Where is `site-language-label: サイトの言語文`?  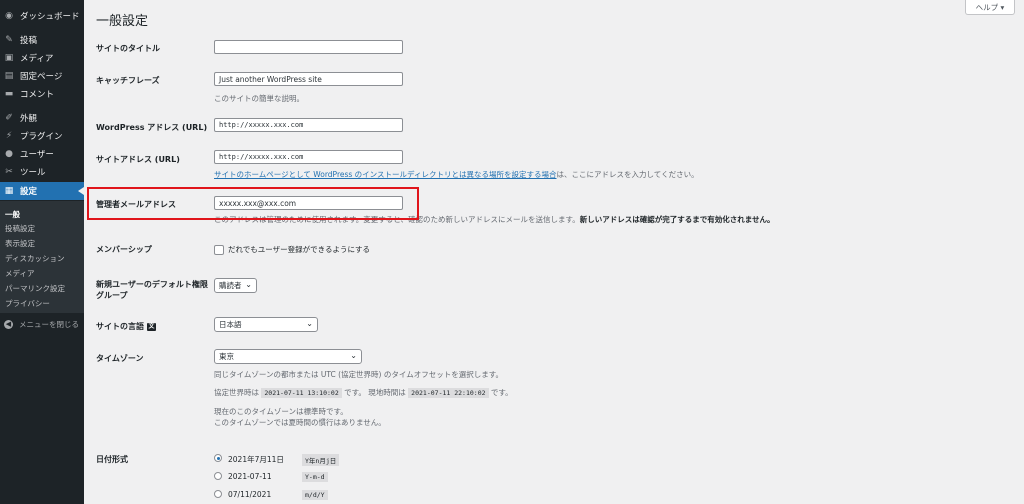
site-language-label: サイトの言語文 is located at coordinates (126, 326).